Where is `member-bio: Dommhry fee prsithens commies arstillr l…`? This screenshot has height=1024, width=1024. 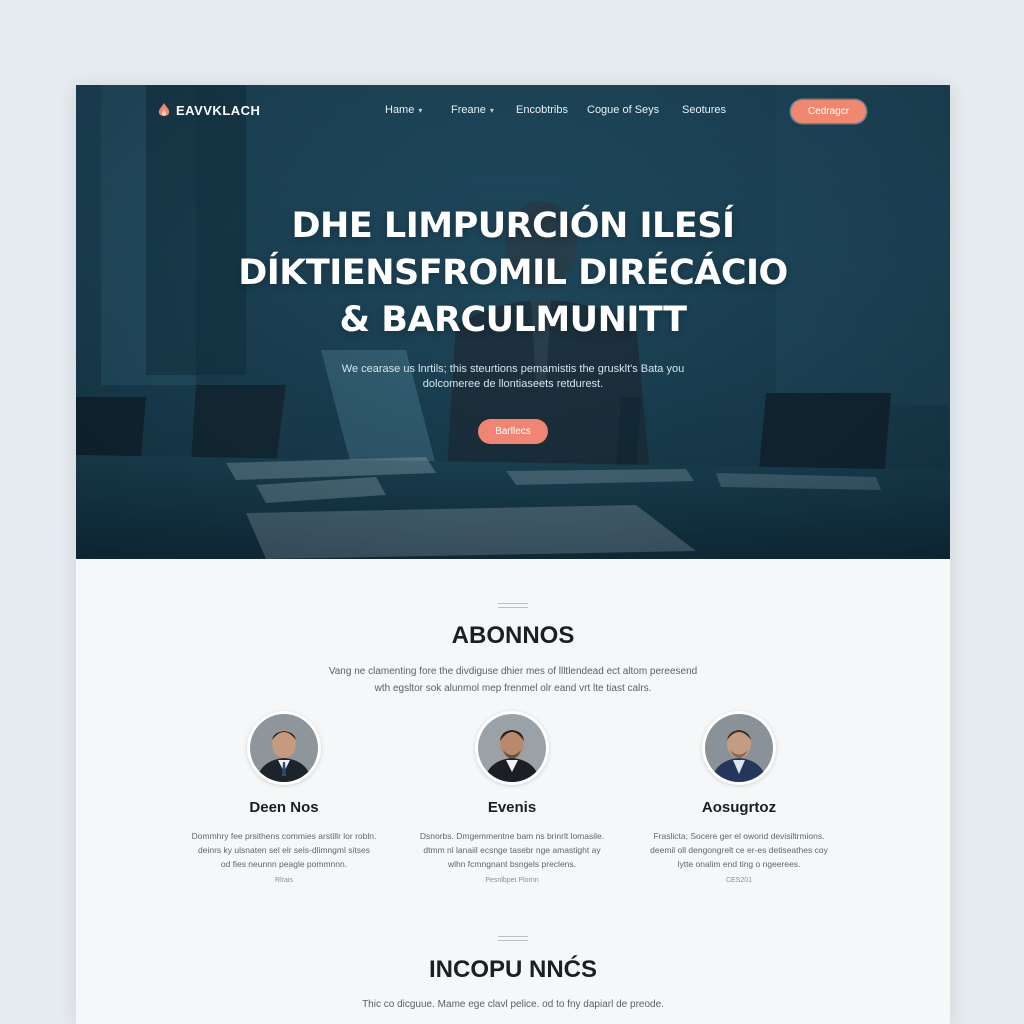
member-bio: Dommhry fee prsithens commies arstillr l… is located at coordinates (284, 850).